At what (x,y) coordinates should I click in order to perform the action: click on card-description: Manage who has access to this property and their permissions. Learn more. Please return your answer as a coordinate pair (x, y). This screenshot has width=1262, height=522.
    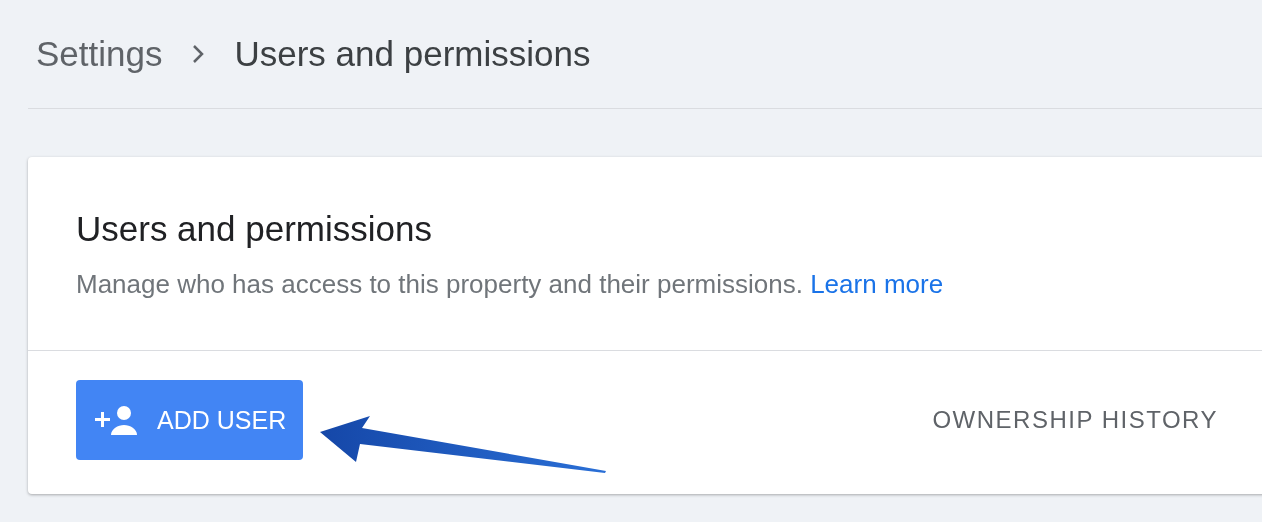
    Looking at the image, I should click on (510, 284).